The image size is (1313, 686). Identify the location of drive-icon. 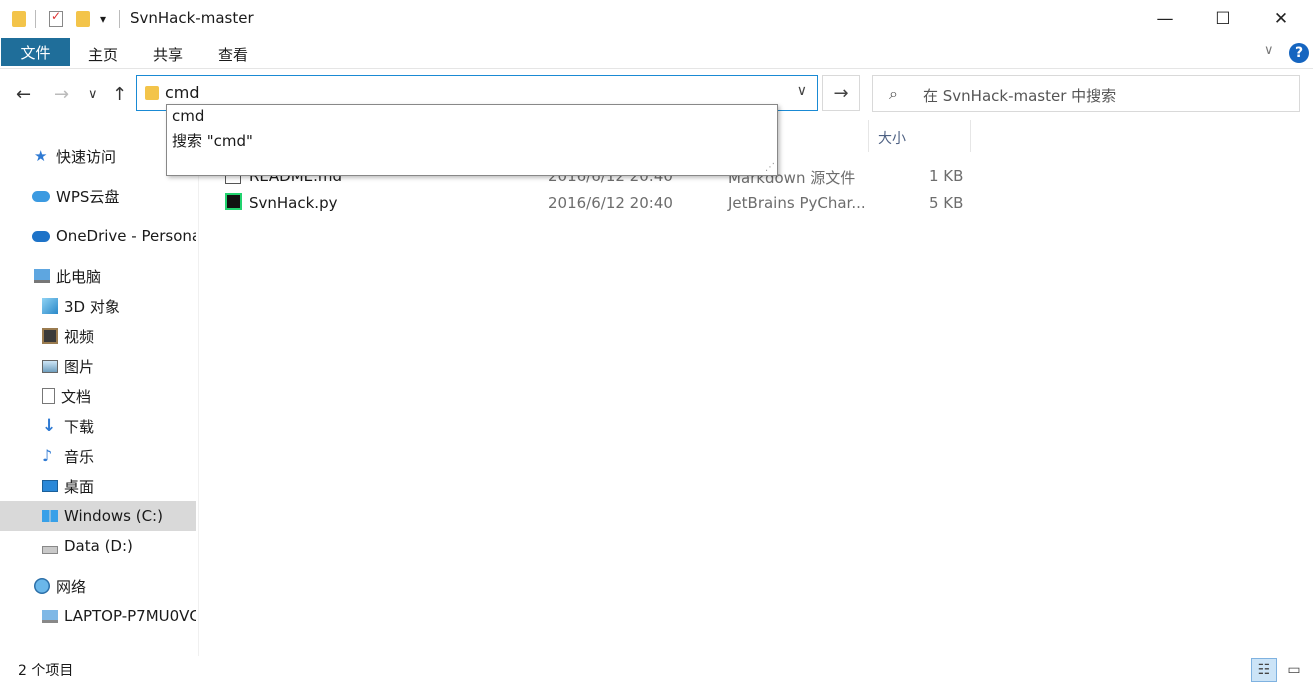
(50, 550).